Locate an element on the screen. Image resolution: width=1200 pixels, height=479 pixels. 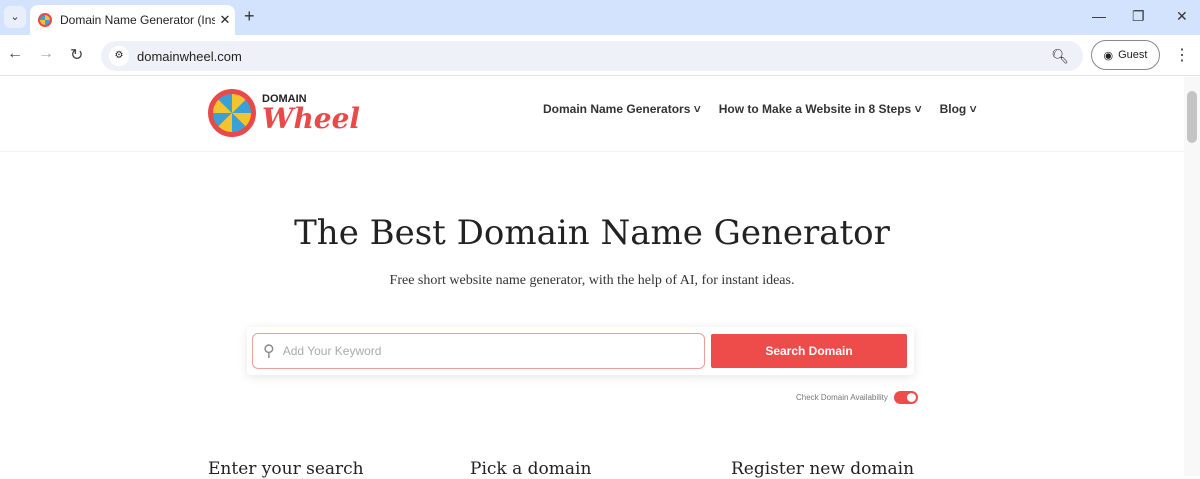
step-heading: Enter your search is located at coordinates (286, 469).